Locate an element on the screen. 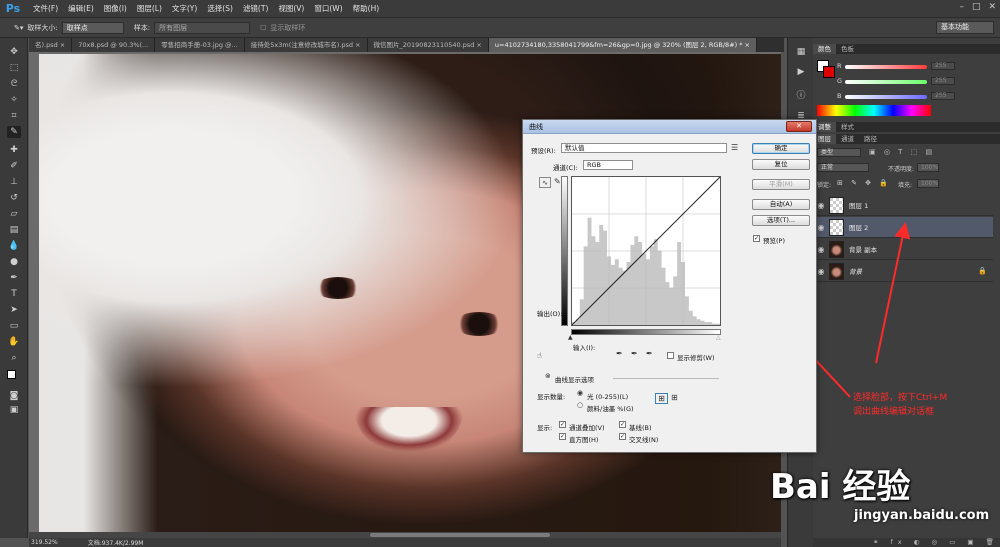 This screenshot has height=547, width=1000. info-icon: ⓘ is located at coordinates (801, 96).